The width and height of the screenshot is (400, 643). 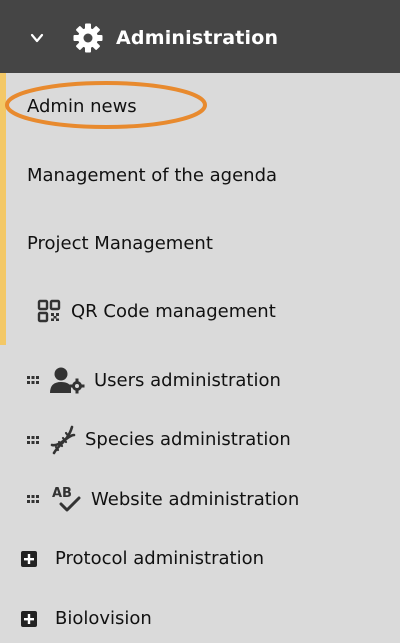 I want to click on qr-code-icon, so click(x=49, y=311).